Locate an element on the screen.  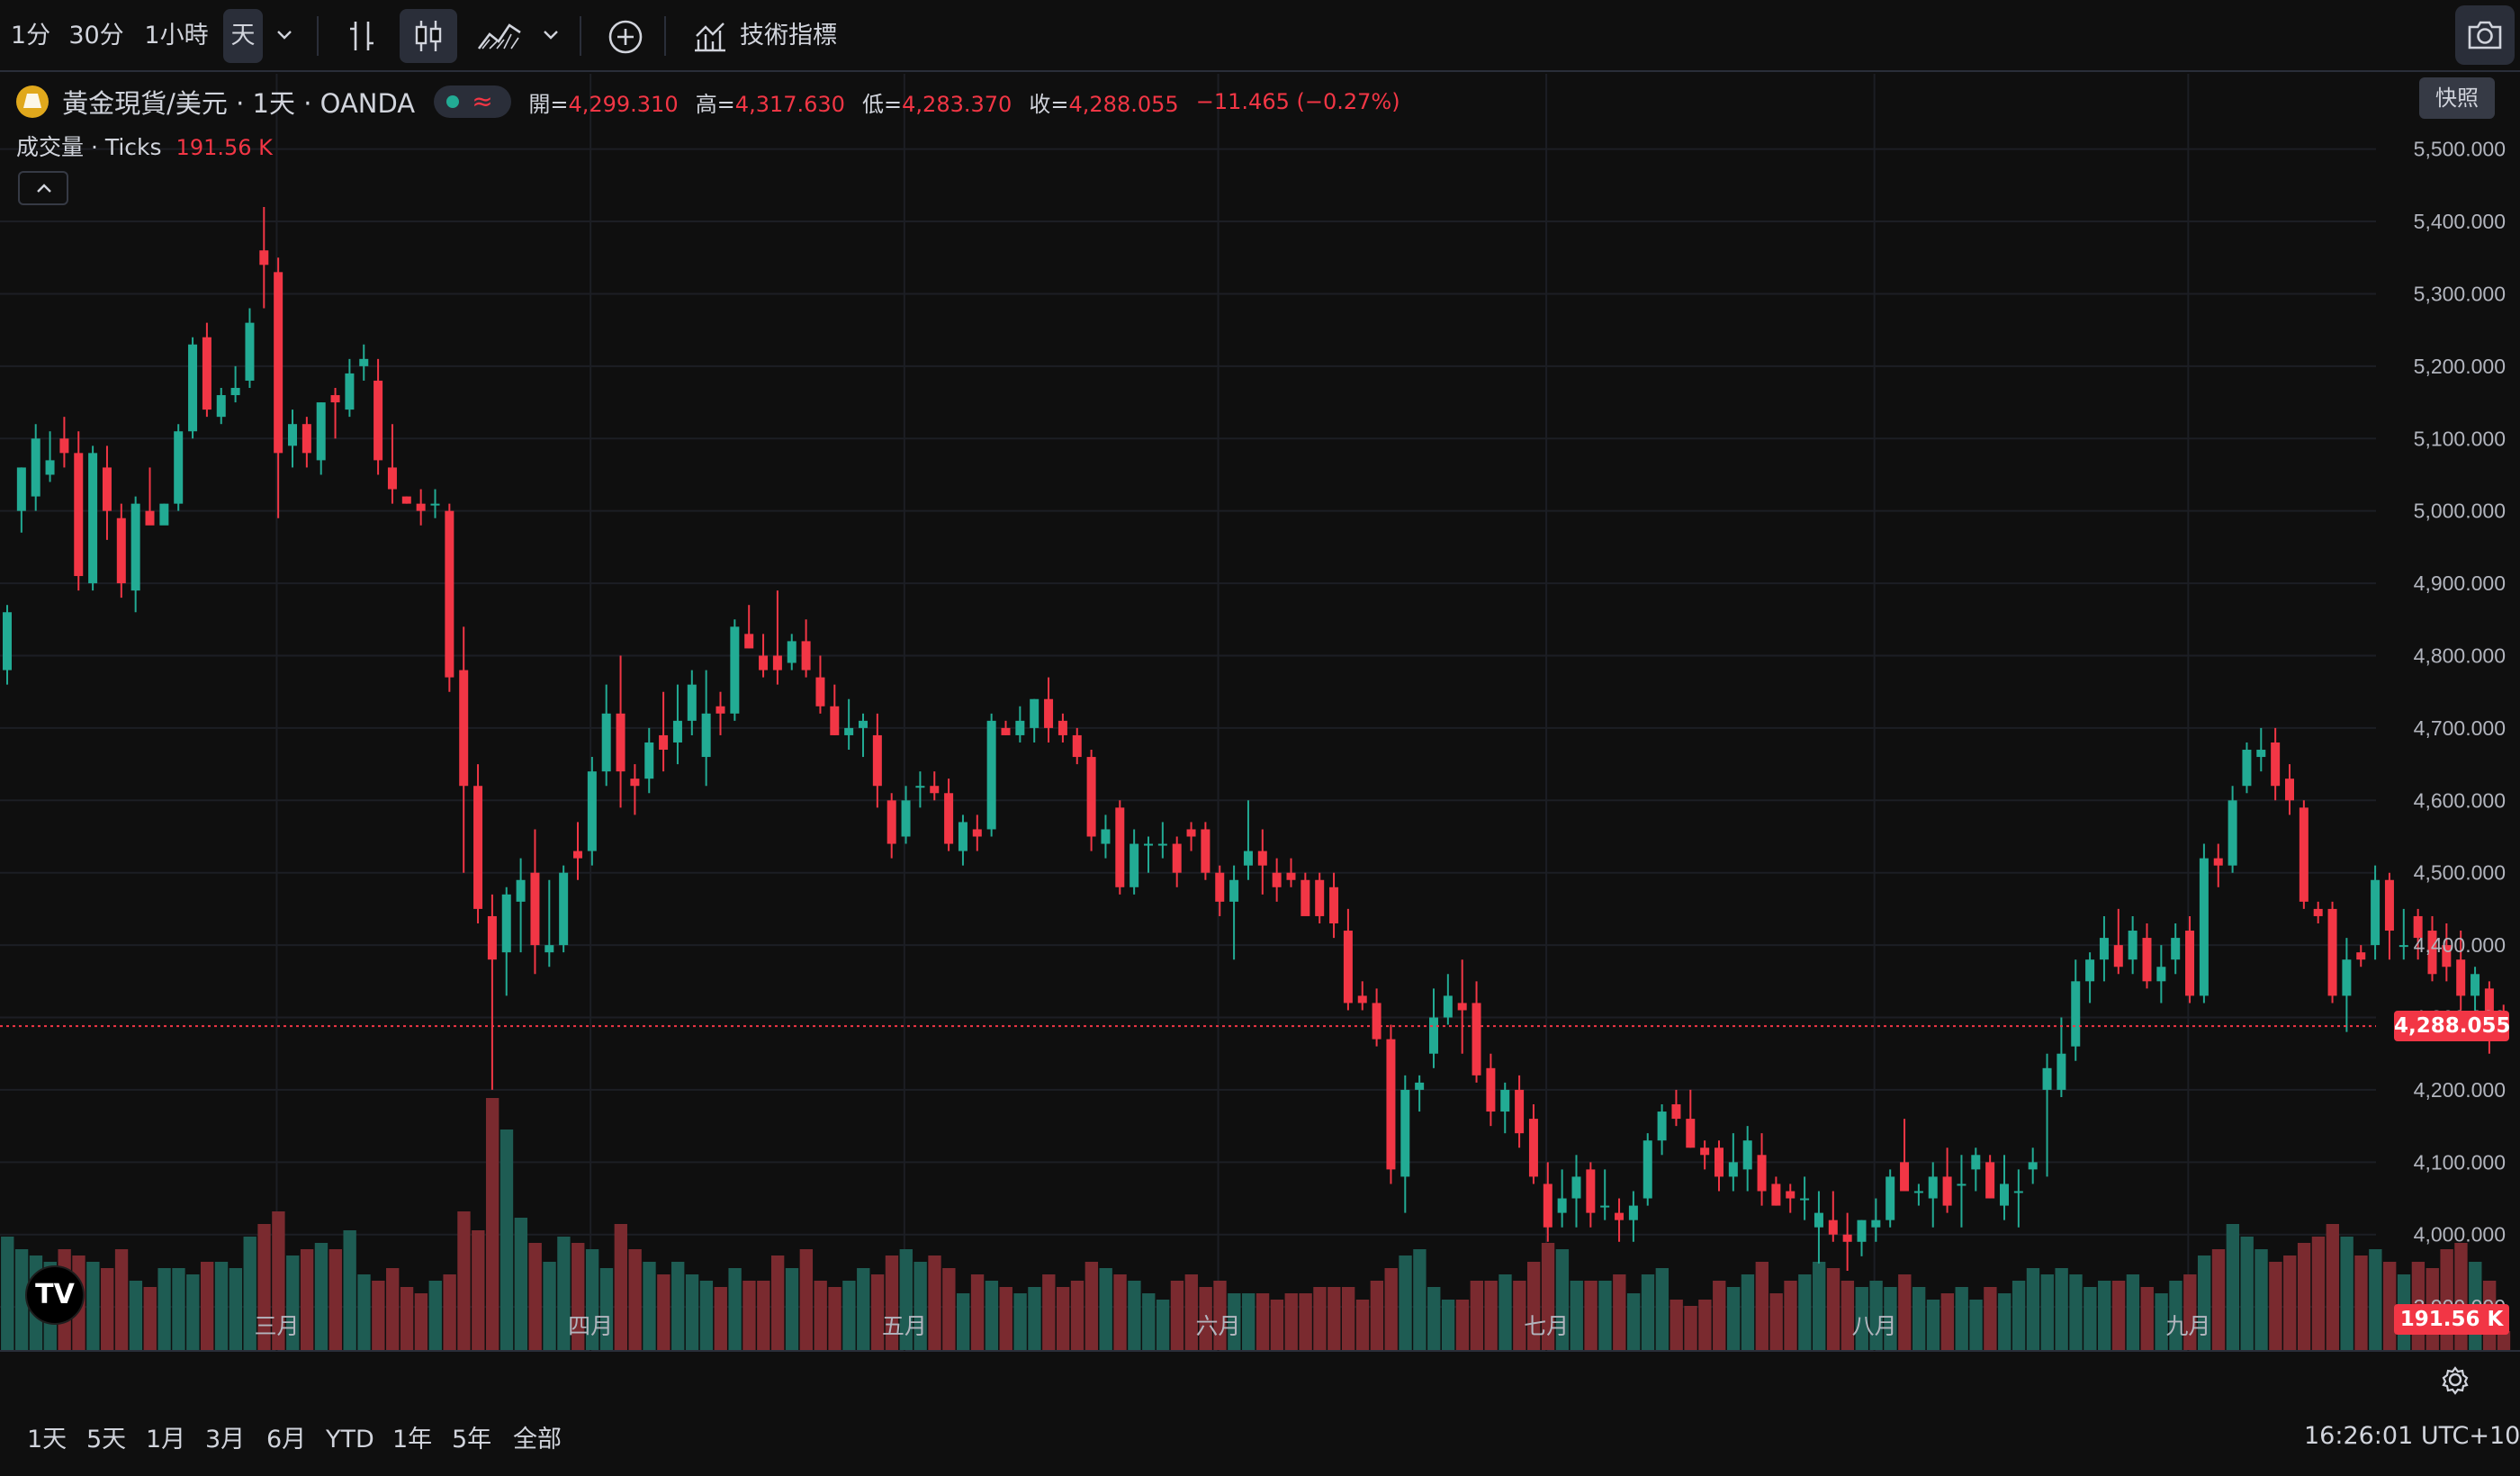
bar-chart-type-icon is located at coordinates (362, 36).